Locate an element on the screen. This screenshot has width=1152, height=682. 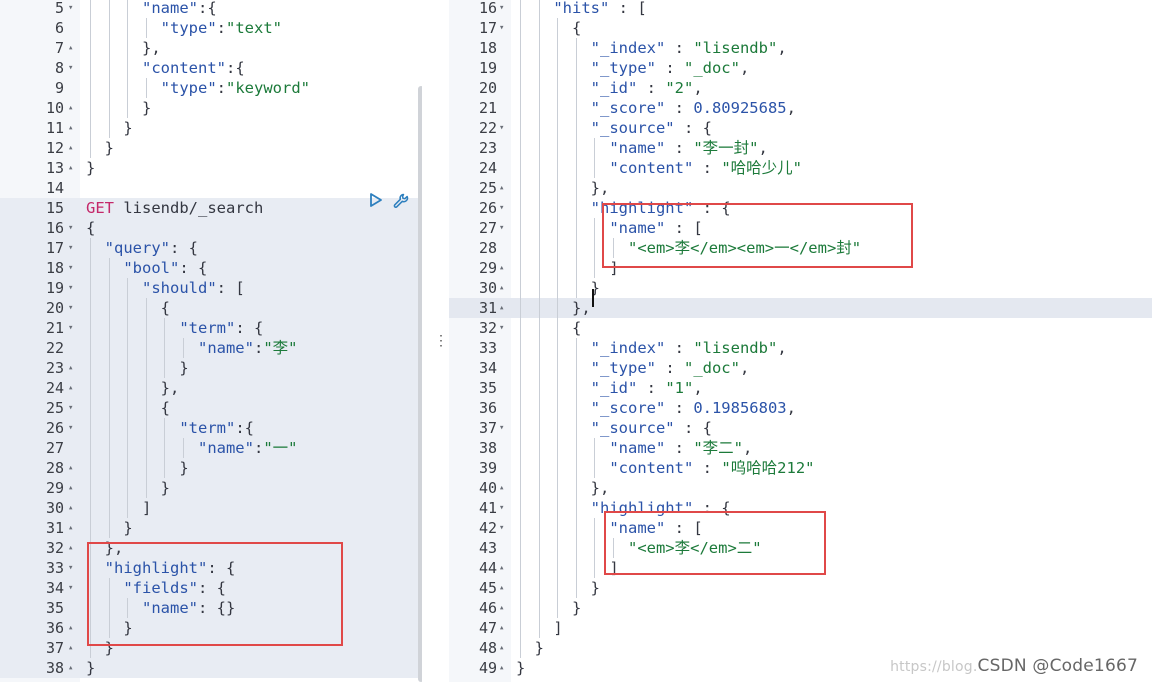
request-line: 22 "name":"李" is located at coordinates (211, 348).